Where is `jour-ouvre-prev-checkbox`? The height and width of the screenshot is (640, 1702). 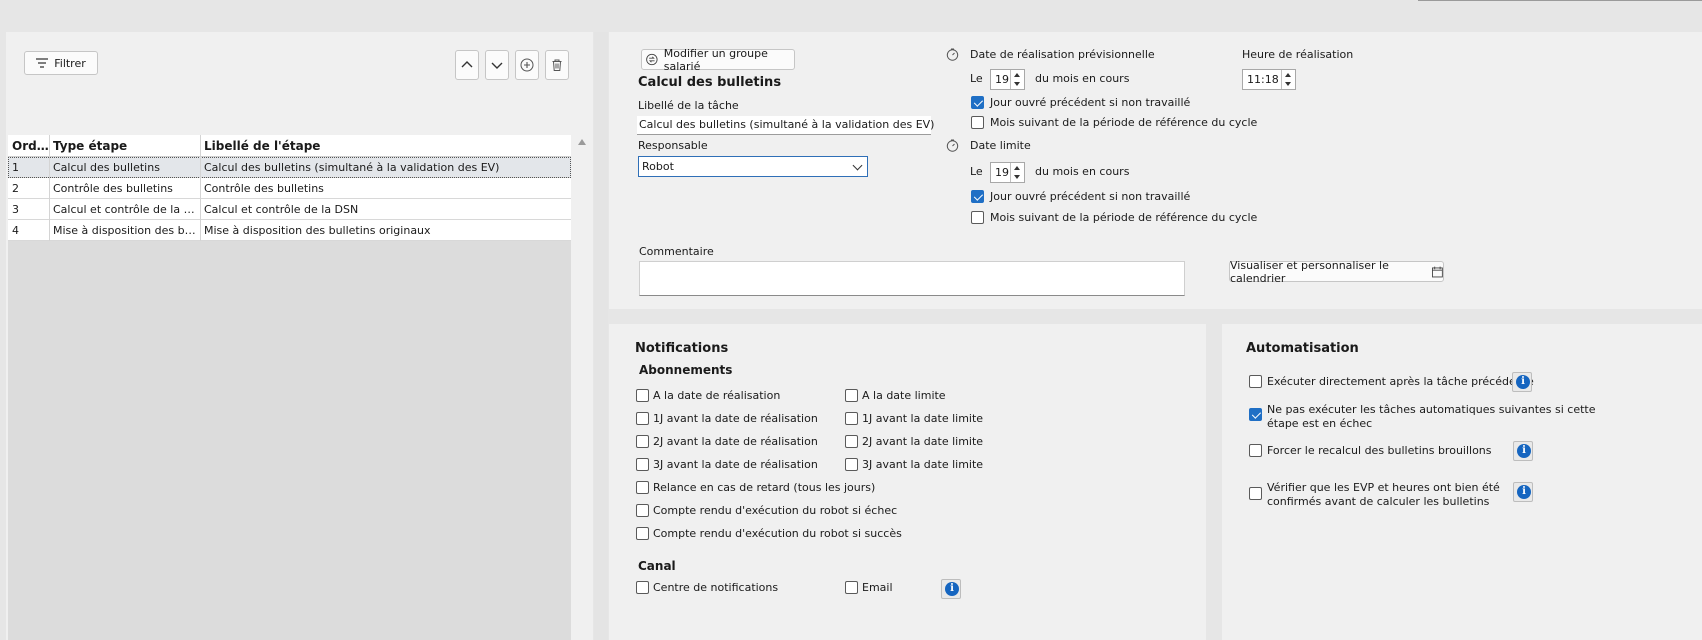
jour-ouvre-prev-checkbox is located at coordinates (977, 102).